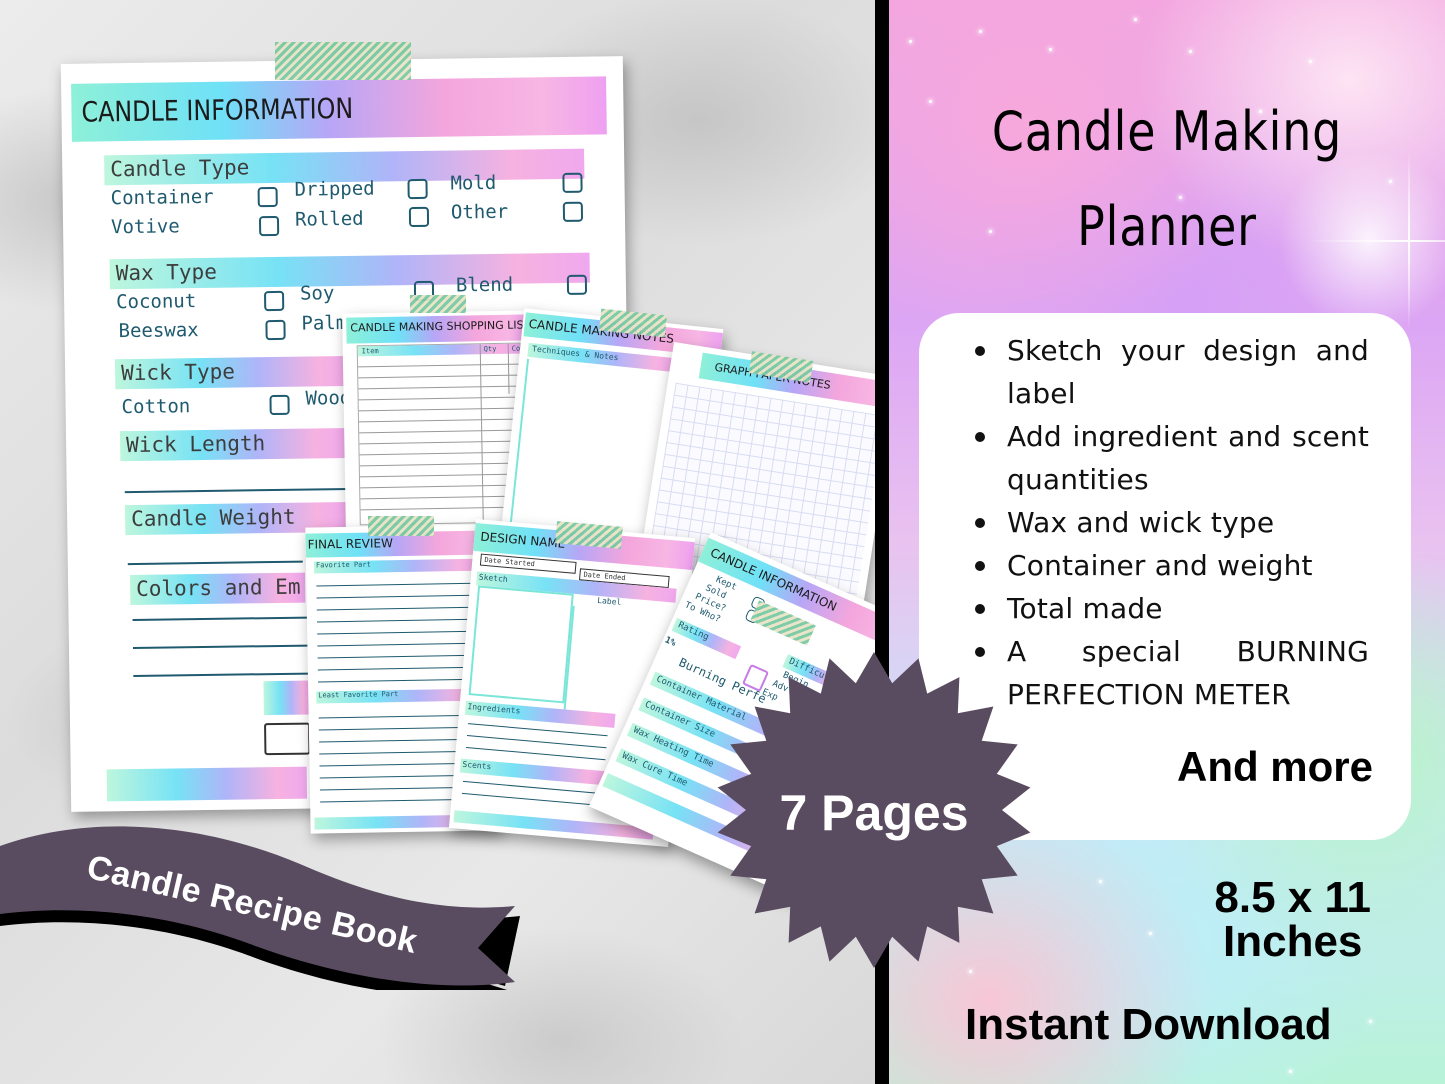 This screenshot has height=1084, width=1445. I want to click on option-label: Soy, so click(317, 293).